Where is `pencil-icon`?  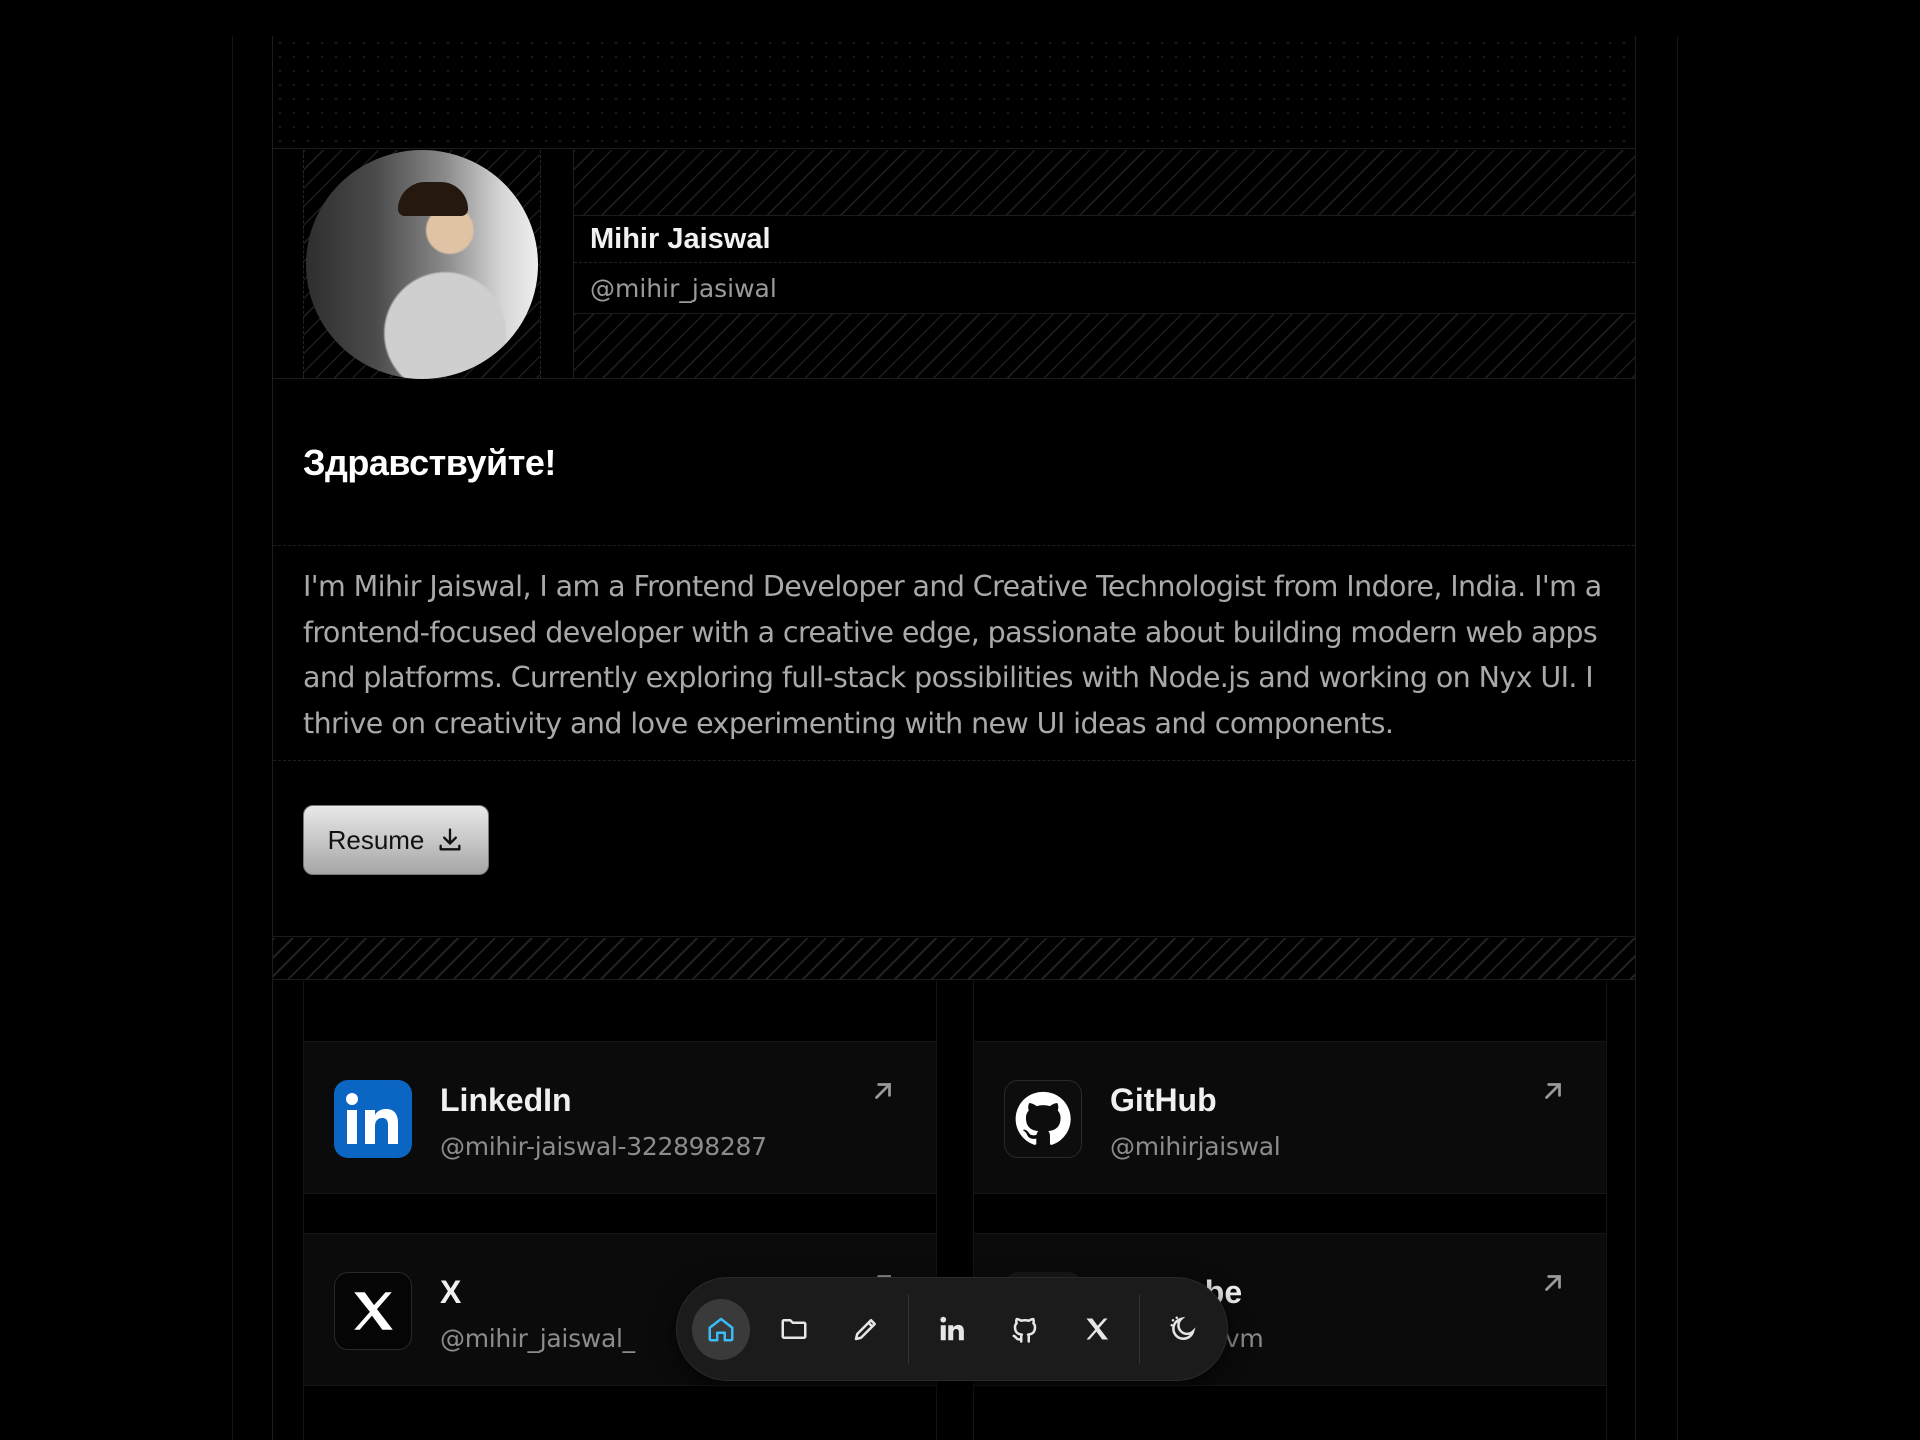 pencil-icon is located at coordinates (866, 1330).